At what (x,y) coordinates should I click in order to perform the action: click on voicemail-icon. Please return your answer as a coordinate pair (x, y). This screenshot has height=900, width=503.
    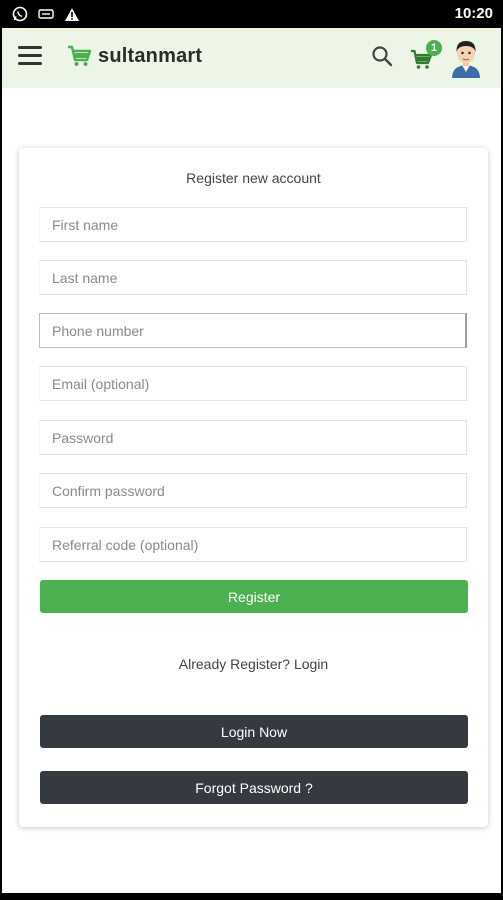
    Looking at the image, I should click on (46, 14).